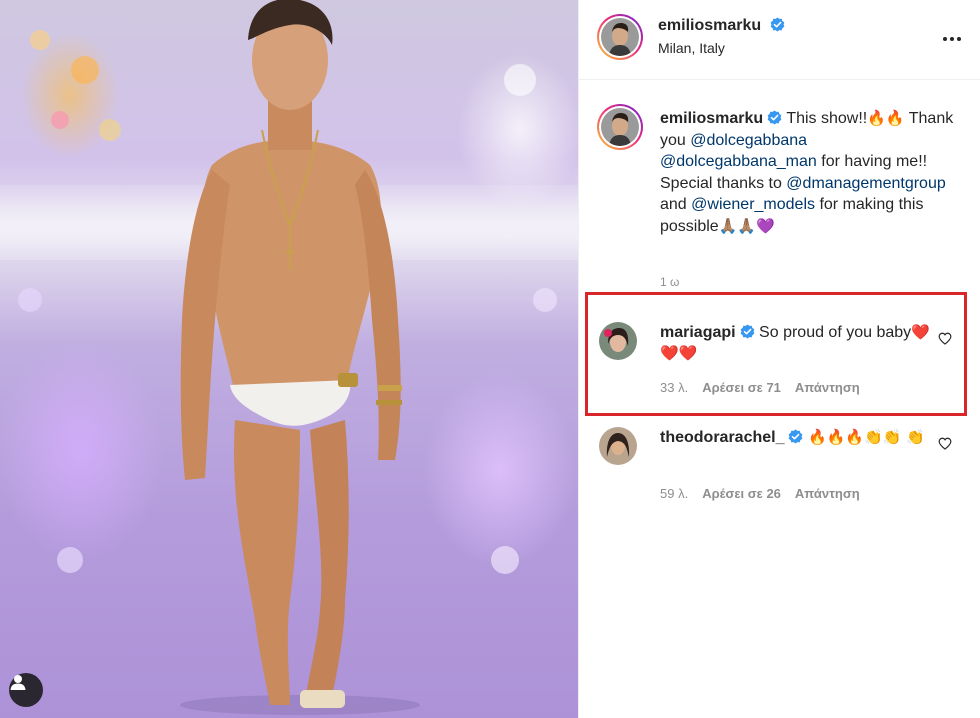  What do you see at coordinates (722, 437) in the screenshot?
I see `commenter-username: theodorarachel_` at bounding box center [722, 437].